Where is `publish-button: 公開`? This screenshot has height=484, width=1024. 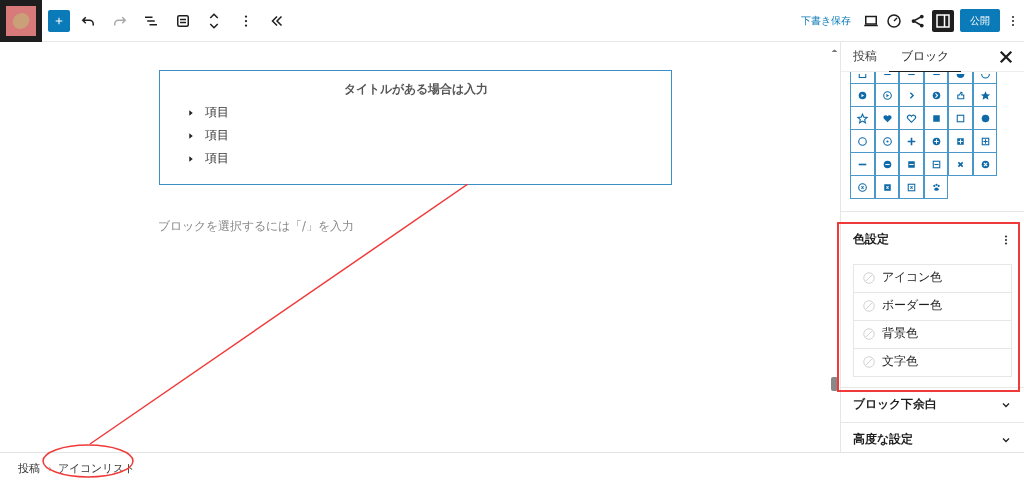
publish-button: 公開 is located at coordinates (979, 20).